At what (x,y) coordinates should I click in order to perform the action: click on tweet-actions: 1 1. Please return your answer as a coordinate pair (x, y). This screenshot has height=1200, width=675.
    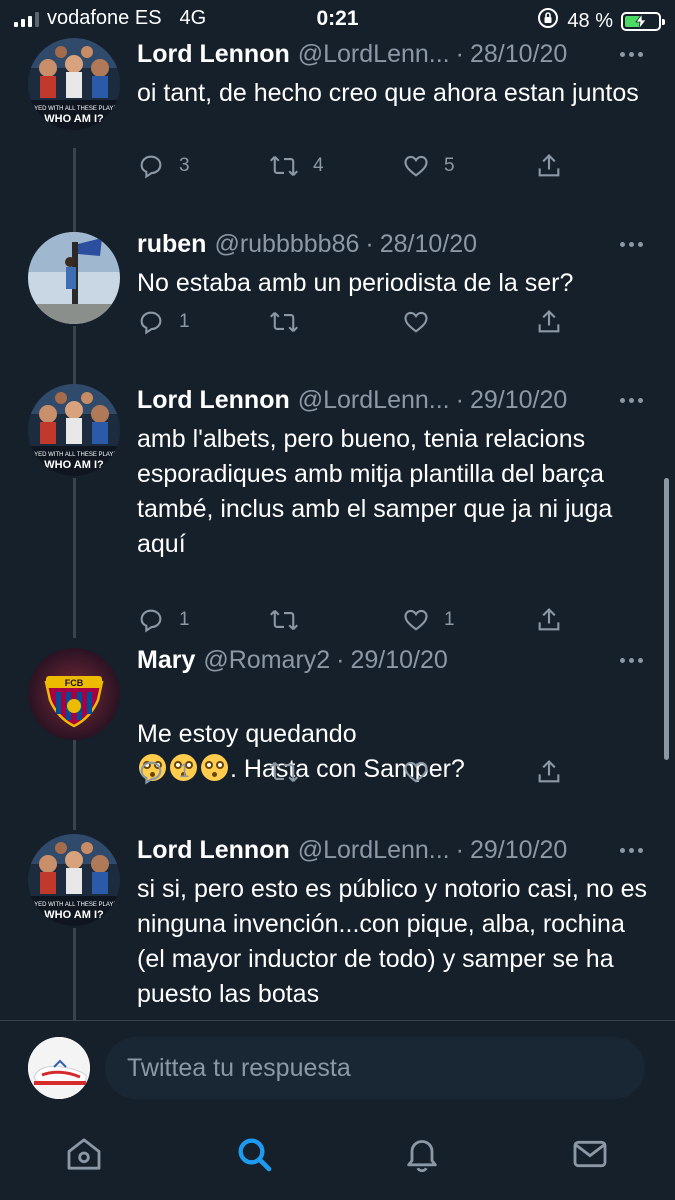
    Looking at the image, I should click on (352, 624).